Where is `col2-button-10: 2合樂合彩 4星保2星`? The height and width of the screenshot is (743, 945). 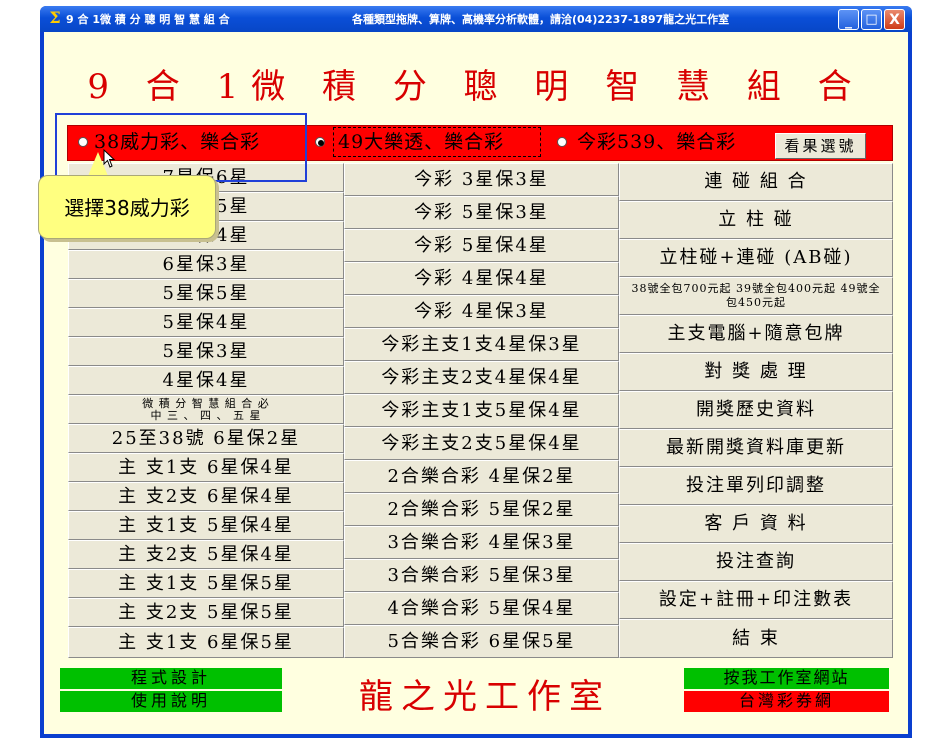
col2-button-10: 2合樂合彩 4星保2星 is located at coordinates (481, 476).